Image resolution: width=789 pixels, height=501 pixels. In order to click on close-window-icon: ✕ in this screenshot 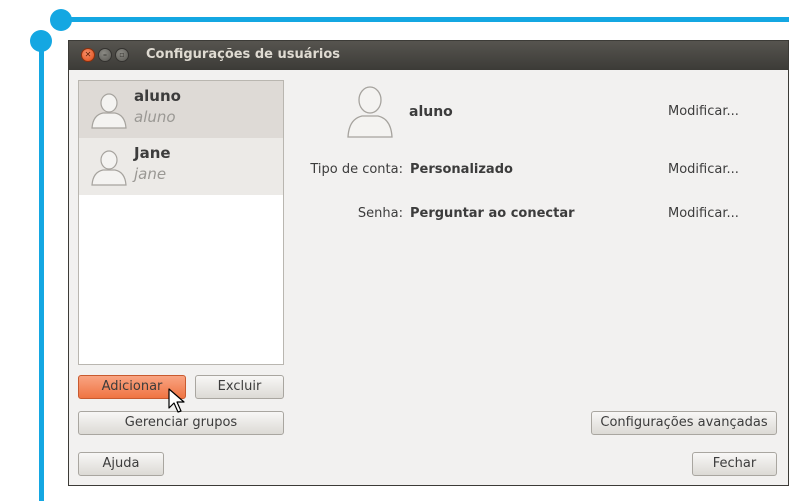, I will do `click(88, 55)`.